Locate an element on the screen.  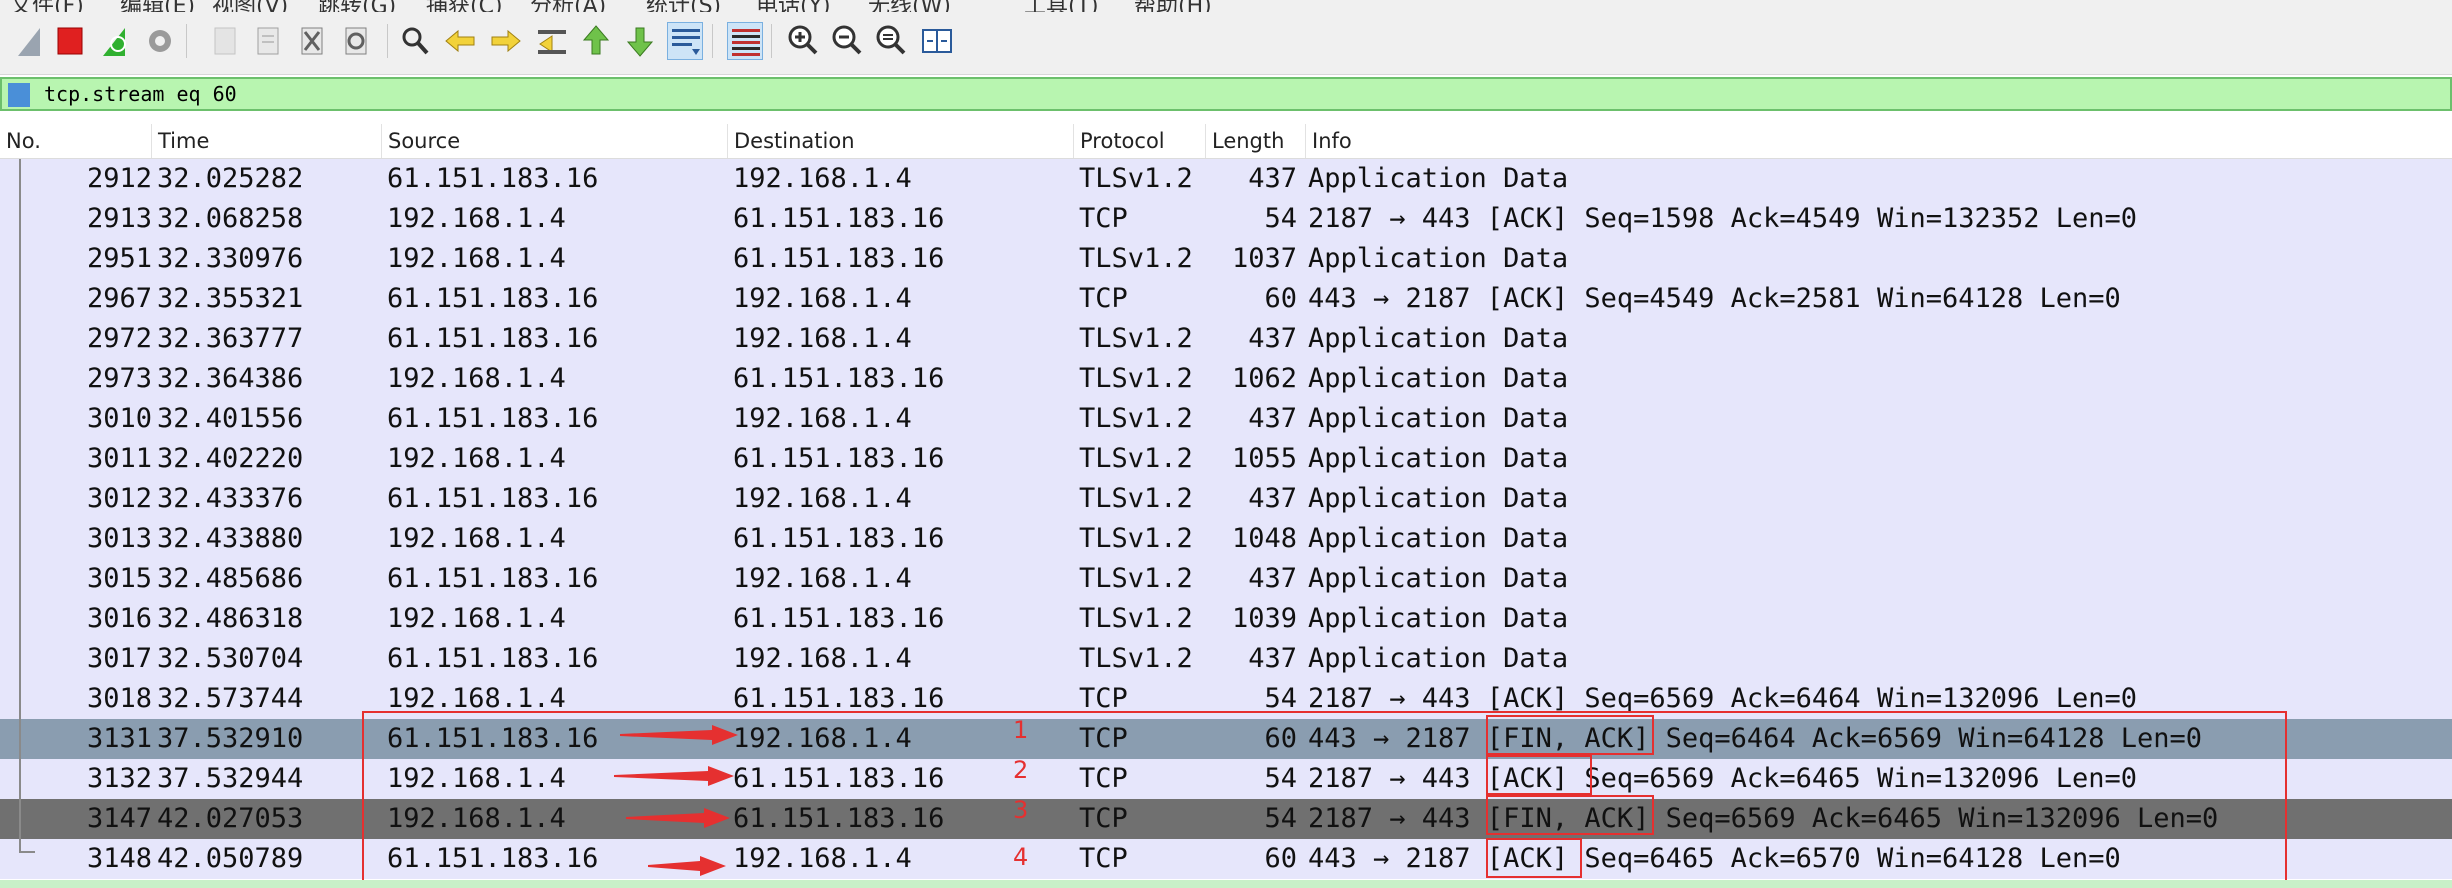
packet-number: 3131 is located at coordinates (119, 738).